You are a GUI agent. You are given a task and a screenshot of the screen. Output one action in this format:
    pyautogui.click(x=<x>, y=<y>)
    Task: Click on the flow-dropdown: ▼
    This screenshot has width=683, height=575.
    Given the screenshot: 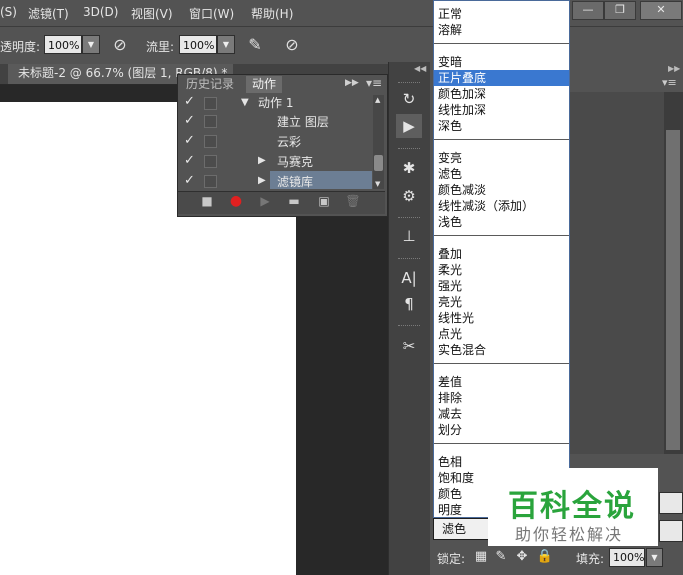 What is the action you would take?
    pyautogui.click(x=226, y=44)
    